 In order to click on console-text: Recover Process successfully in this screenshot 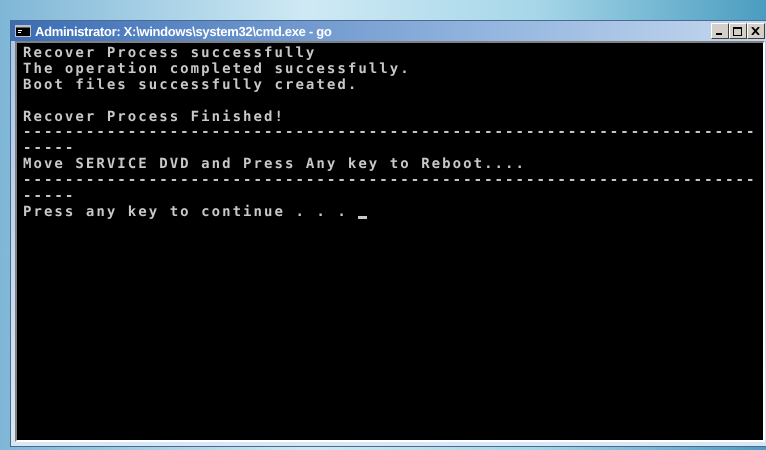, I will do `click(169, 54)`.